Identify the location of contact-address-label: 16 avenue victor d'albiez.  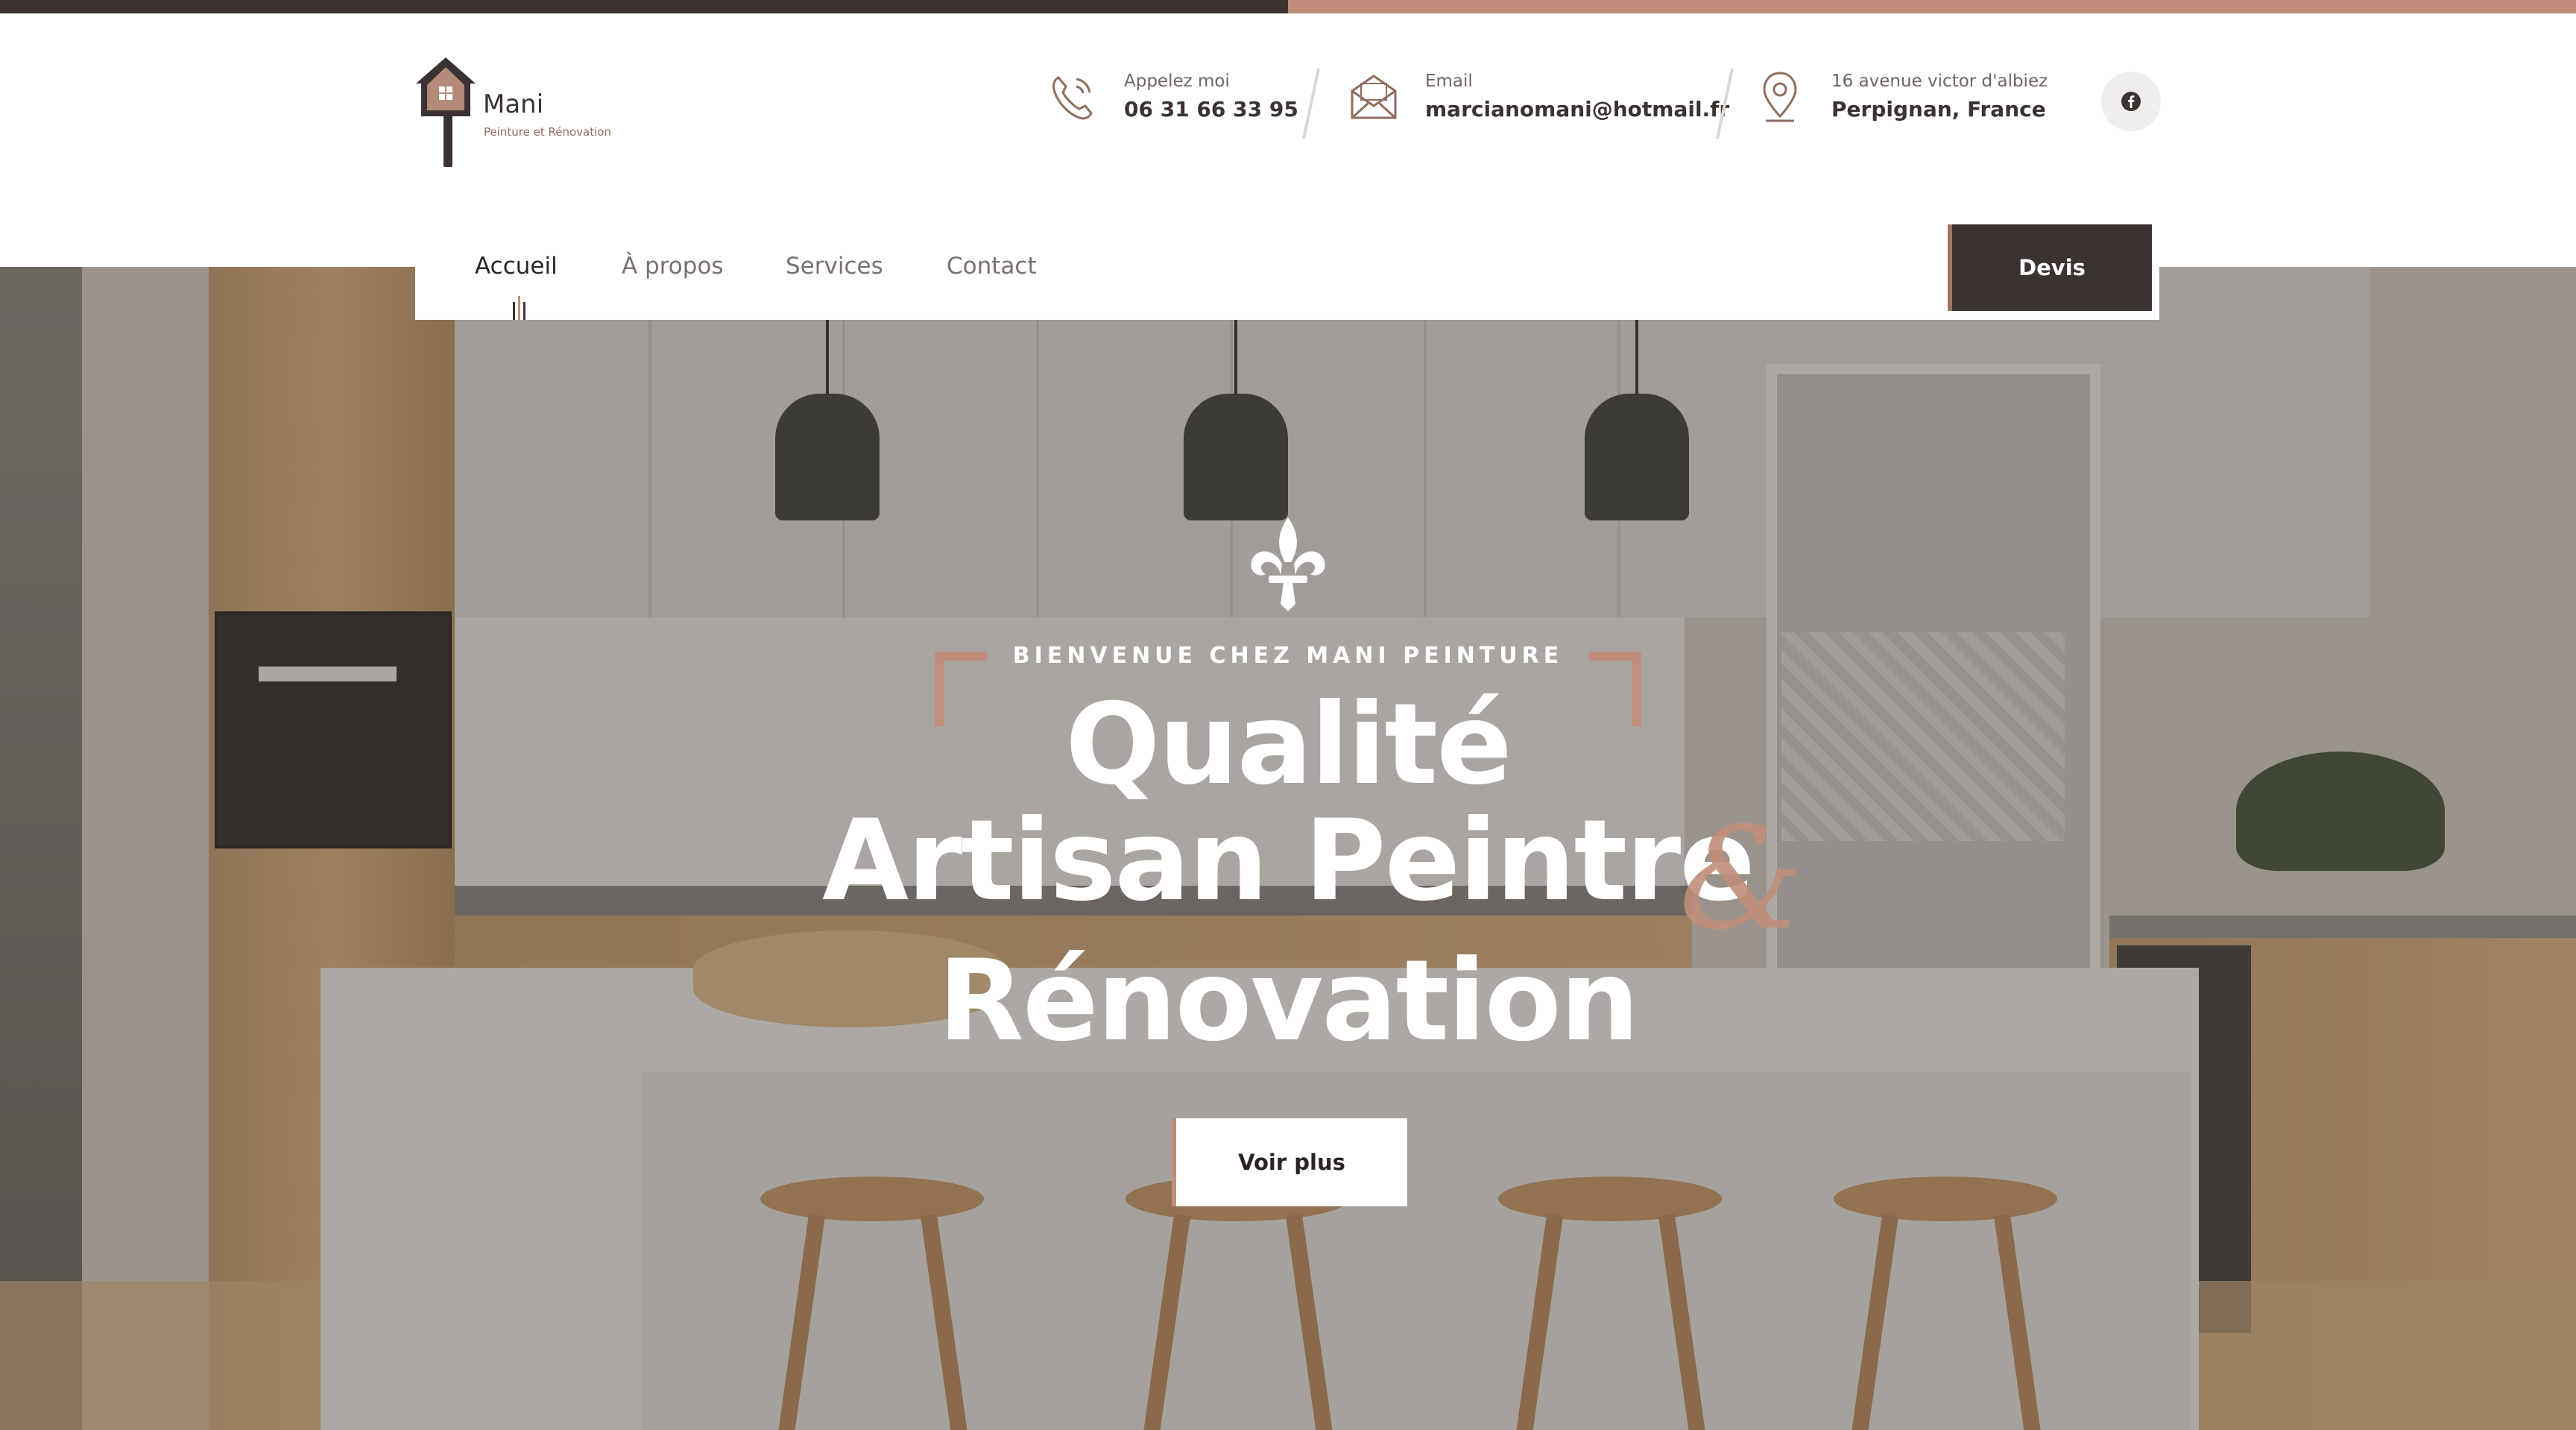
(1939, 81).